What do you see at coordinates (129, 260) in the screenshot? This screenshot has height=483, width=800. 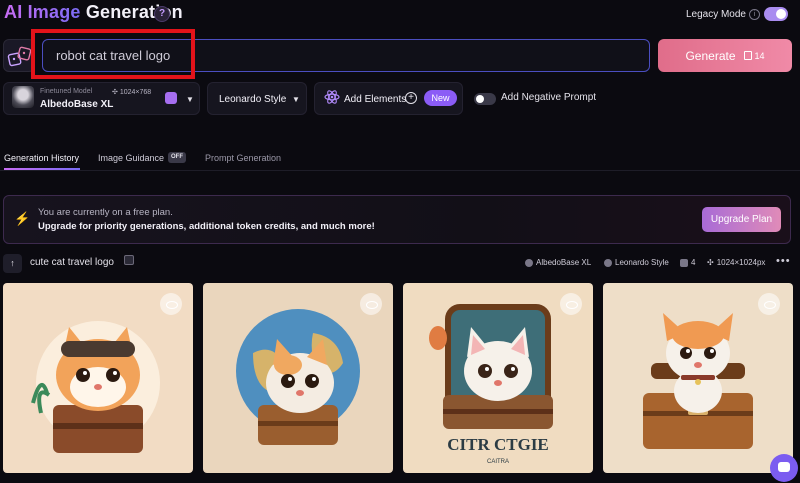 I see `copy-icon` at bounding box center [129, 260].